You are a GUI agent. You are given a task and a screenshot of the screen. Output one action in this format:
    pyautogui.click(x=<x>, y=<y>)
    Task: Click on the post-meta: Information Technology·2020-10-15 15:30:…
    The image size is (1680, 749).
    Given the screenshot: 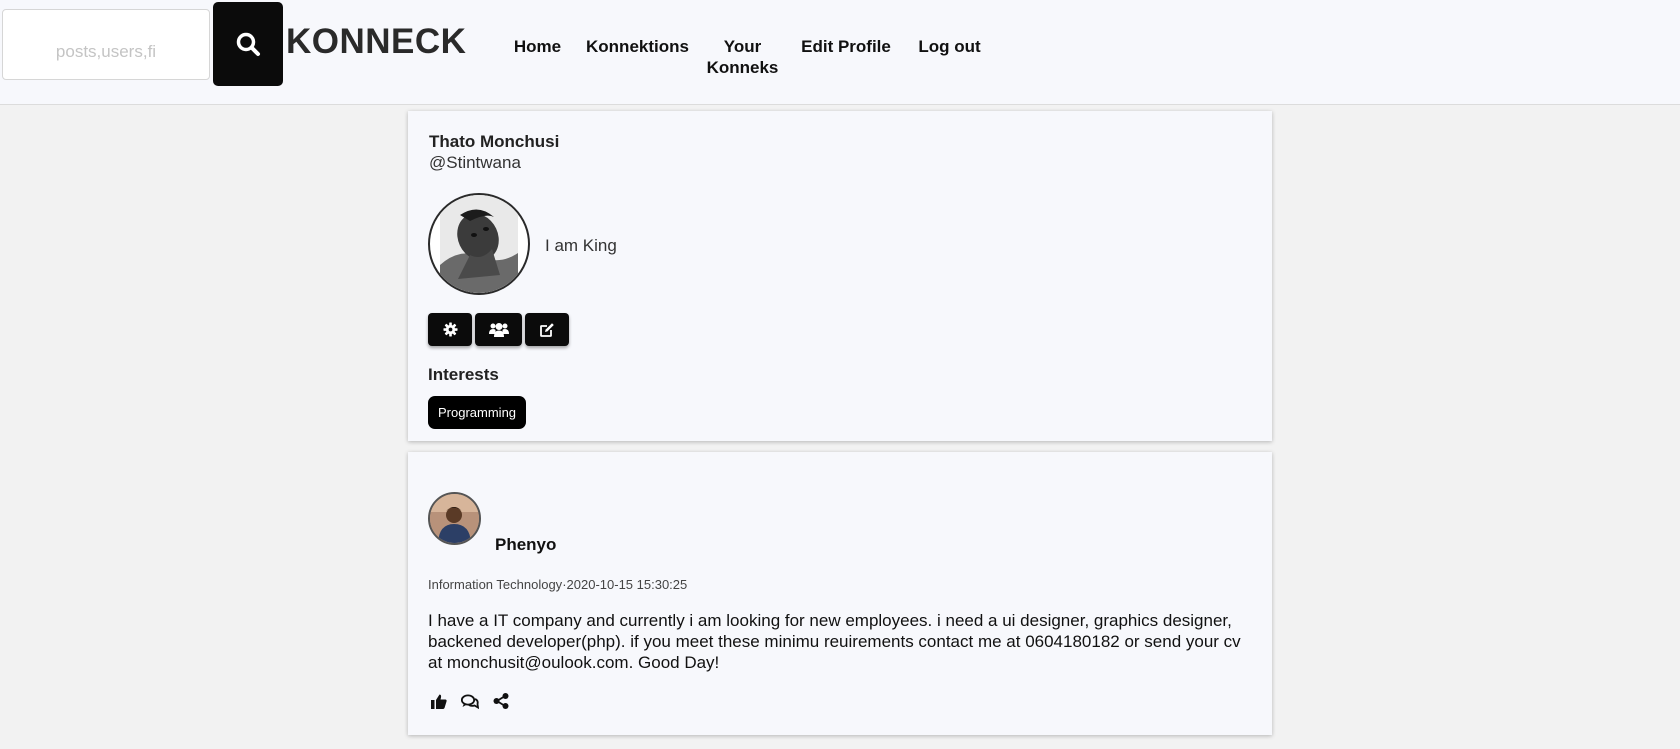 What is the action you would take?
    pyautogui.click(x=557, y=584)
    